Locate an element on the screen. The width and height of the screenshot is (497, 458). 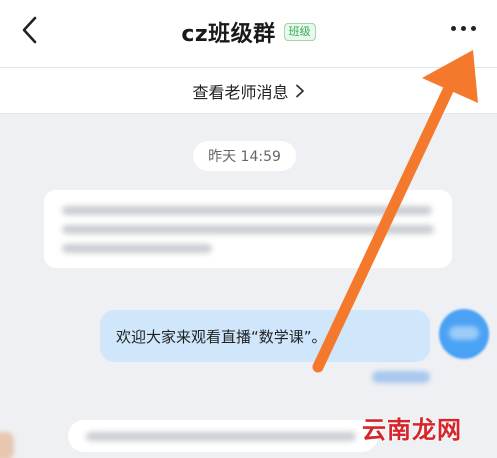
sent-message-text: 欢迎大家来观看直播“数学课”。 is located at coordinates (221, 336).